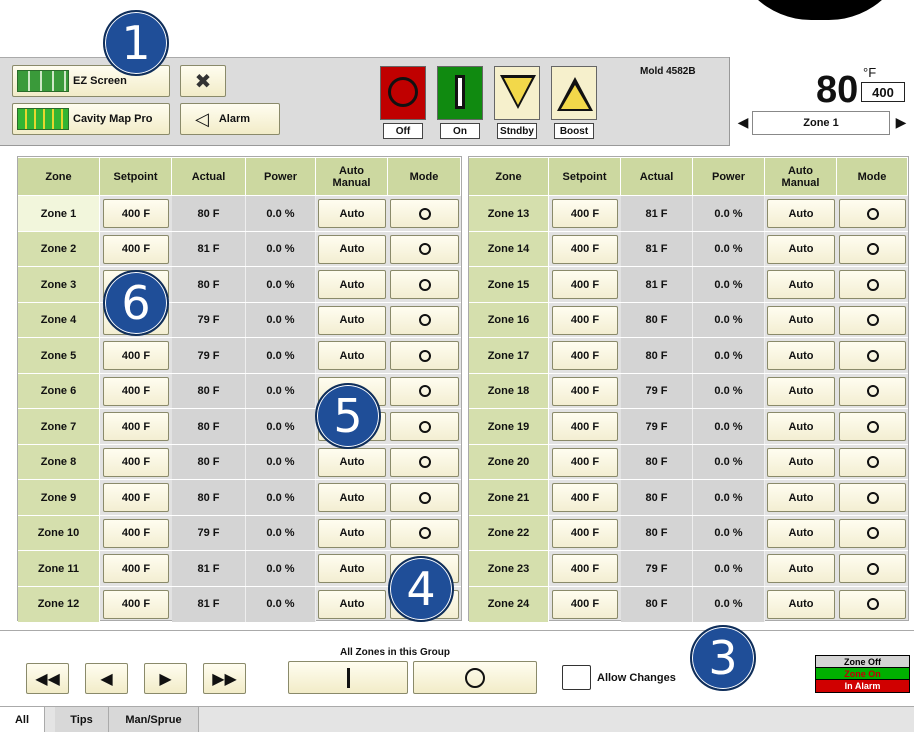 The image size is (914, 732). I want to click on zone-prev-button: ◀, so click(743, 123).